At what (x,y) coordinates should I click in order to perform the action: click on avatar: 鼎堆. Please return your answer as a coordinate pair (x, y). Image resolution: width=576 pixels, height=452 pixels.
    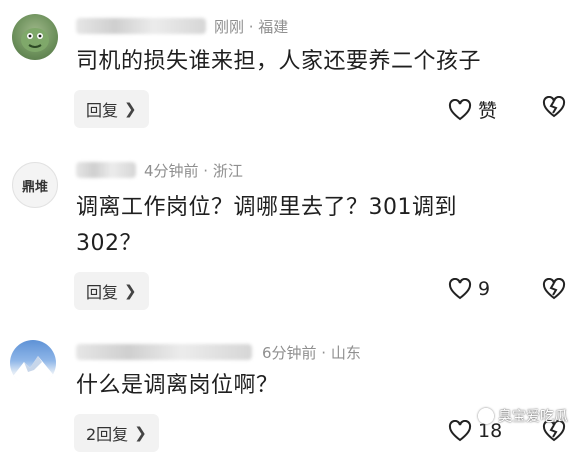
    Looking at the image, I should click on (35, 185).